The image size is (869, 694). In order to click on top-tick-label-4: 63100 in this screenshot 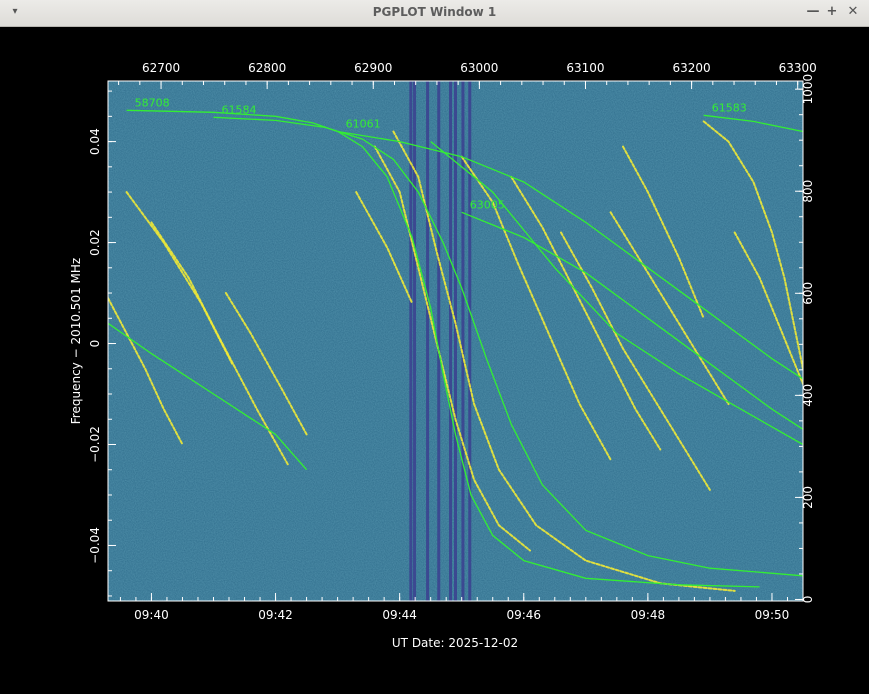, I will do `click(585, 68)`.